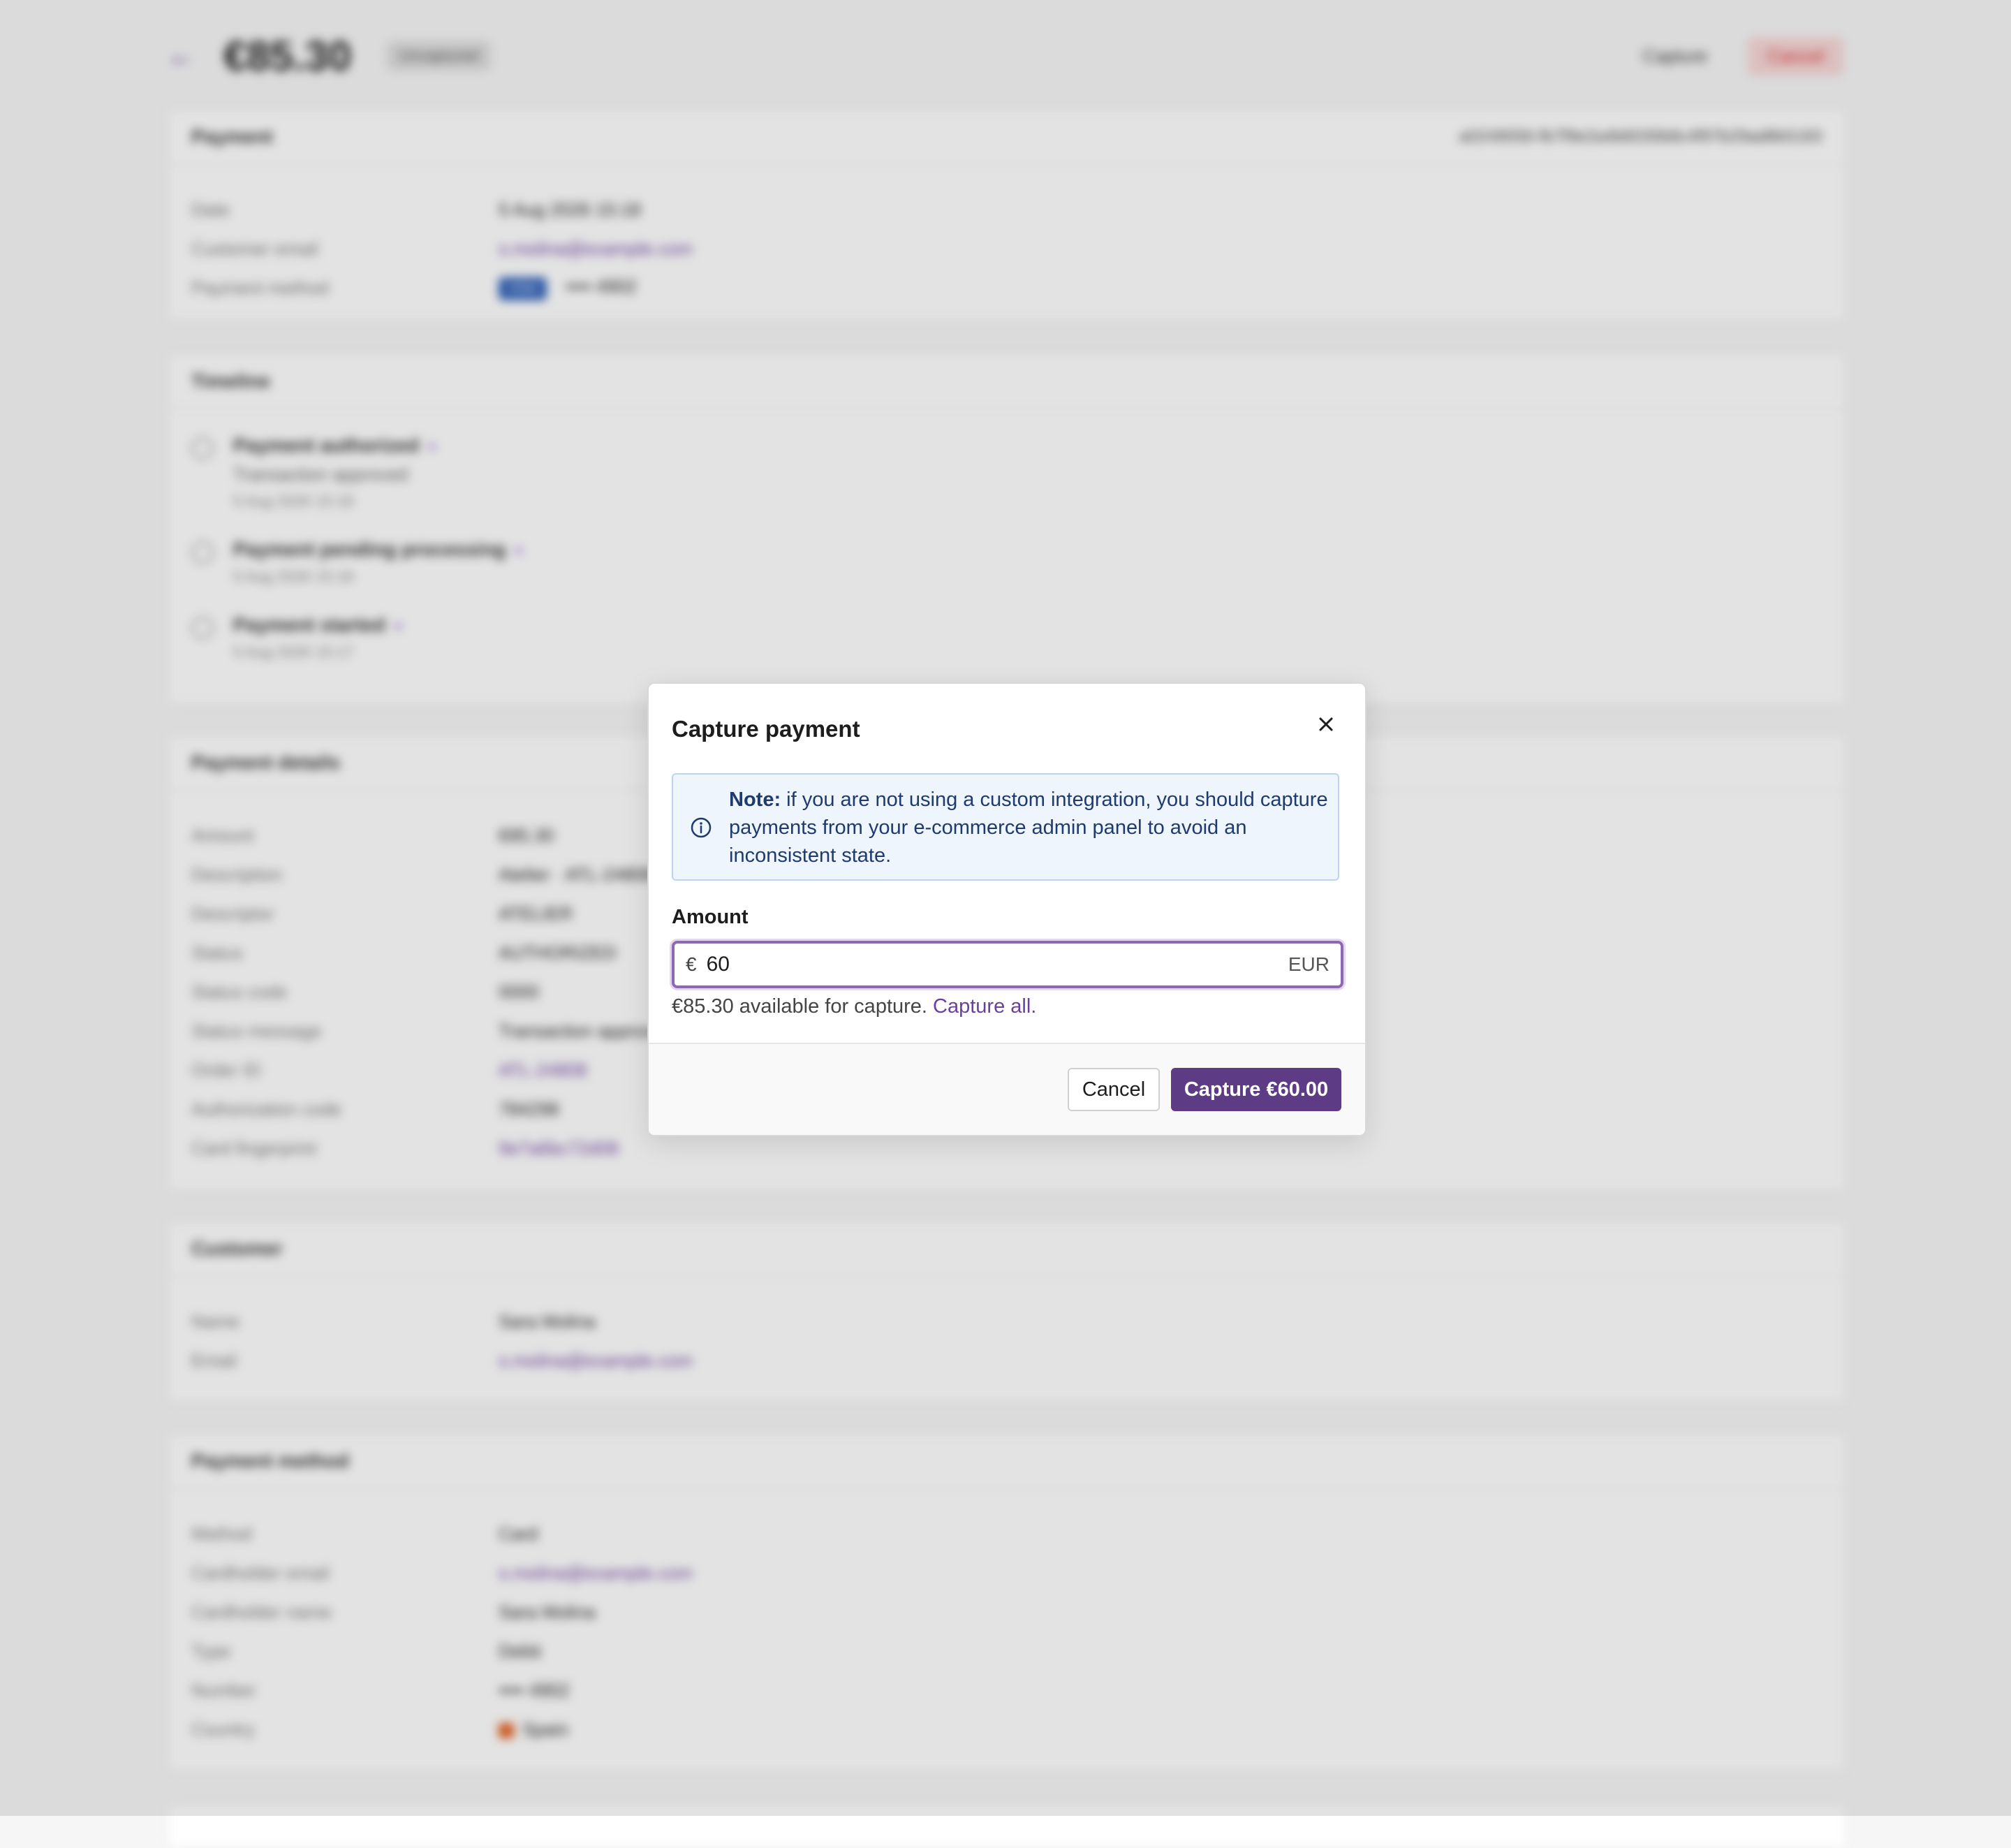 This screenshot has width=2011, height=1848. What do you see at coordinates (1114, 1089) in the screenshot?
I see `cancel-button: Cancel` at bounding box center [1114, 1089].